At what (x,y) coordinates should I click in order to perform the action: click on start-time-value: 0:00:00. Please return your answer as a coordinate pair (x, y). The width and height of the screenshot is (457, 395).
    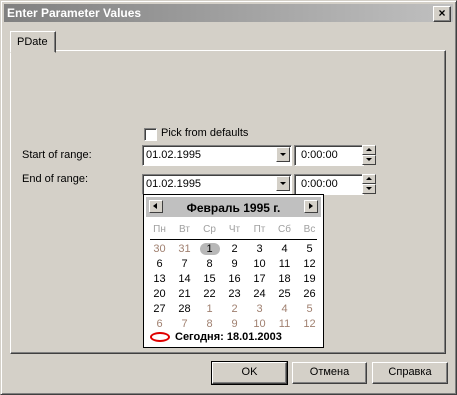
    Looking at the image, I should click on (319, 155).